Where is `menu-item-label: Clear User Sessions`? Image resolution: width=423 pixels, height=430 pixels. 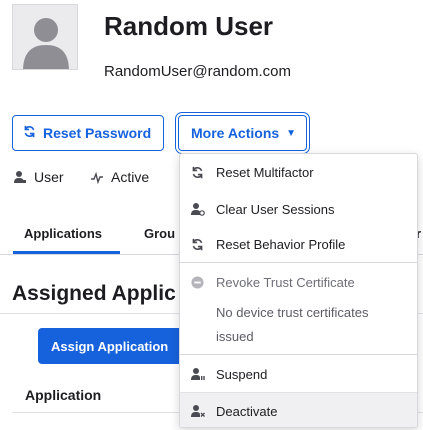 menu-item-label: Clear User Sessions is located at coordinates (275, 209).